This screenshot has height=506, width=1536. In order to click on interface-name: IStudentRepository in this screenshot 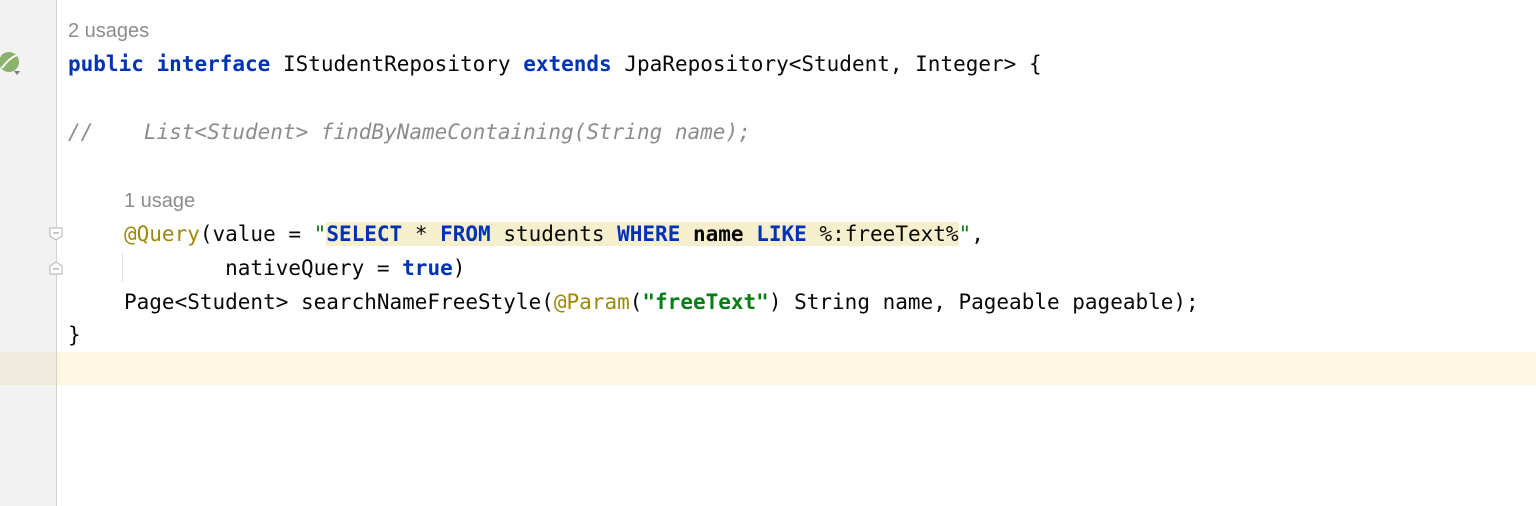, I will do `click(396, 64)`.